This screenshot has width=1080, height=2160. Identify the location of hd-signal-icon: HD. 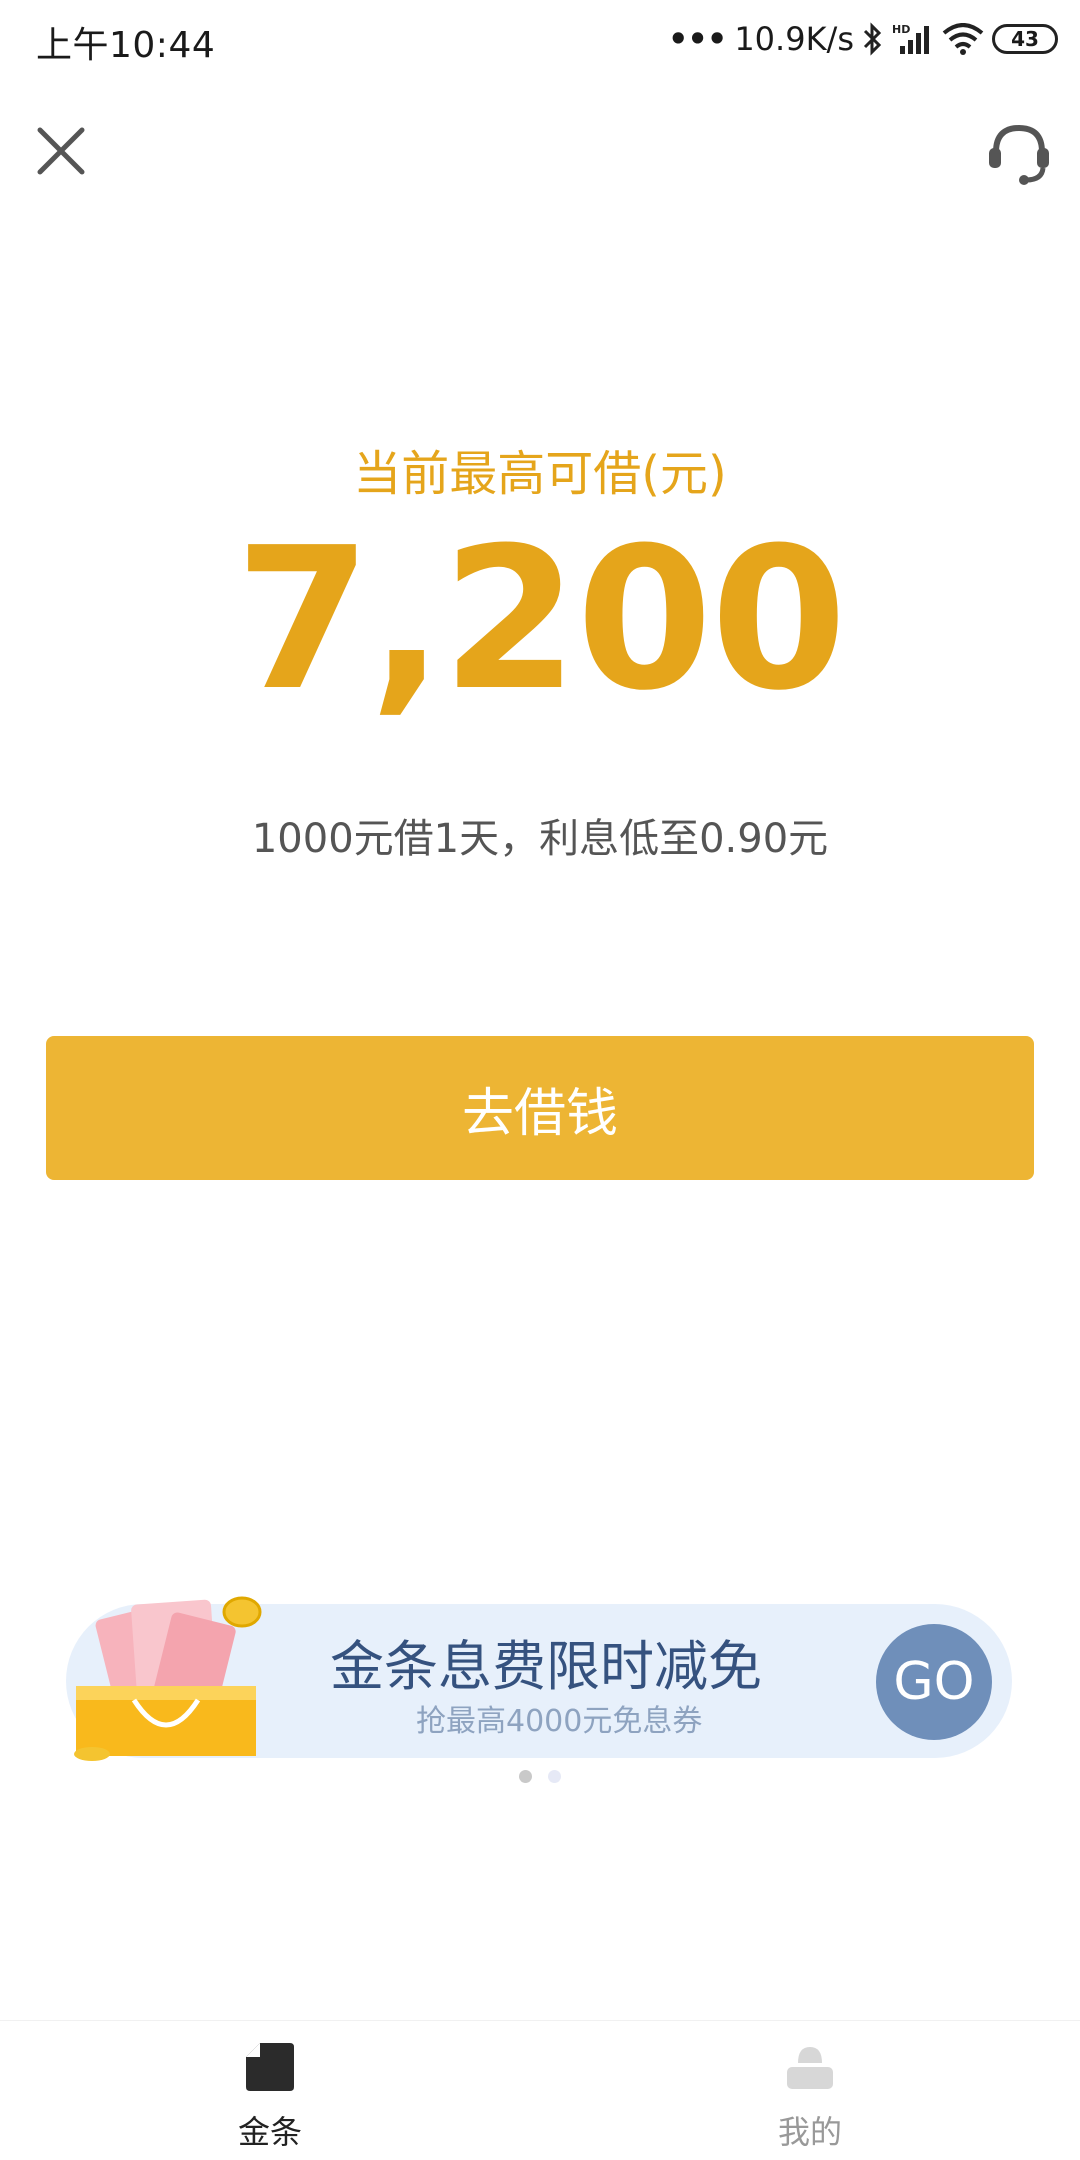
(913, 39).